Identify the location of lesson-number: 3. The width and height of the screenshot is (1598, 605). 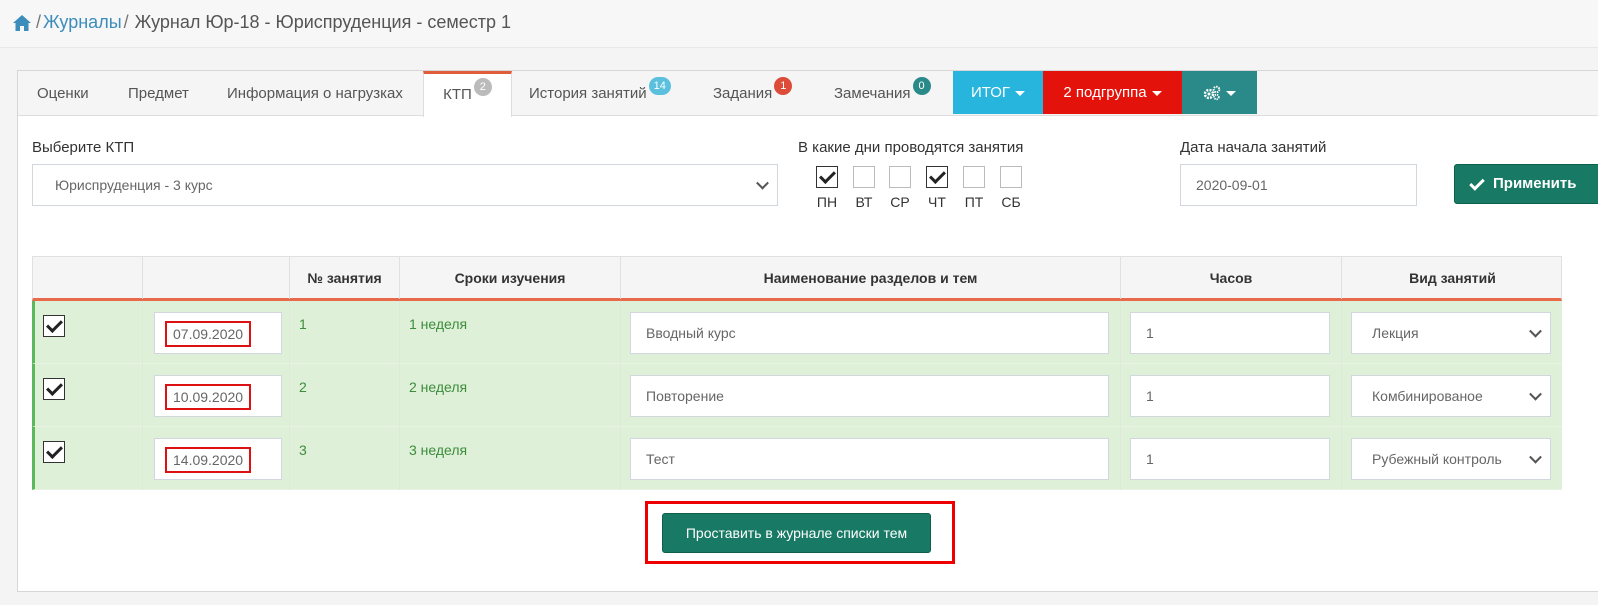
(303, 450).